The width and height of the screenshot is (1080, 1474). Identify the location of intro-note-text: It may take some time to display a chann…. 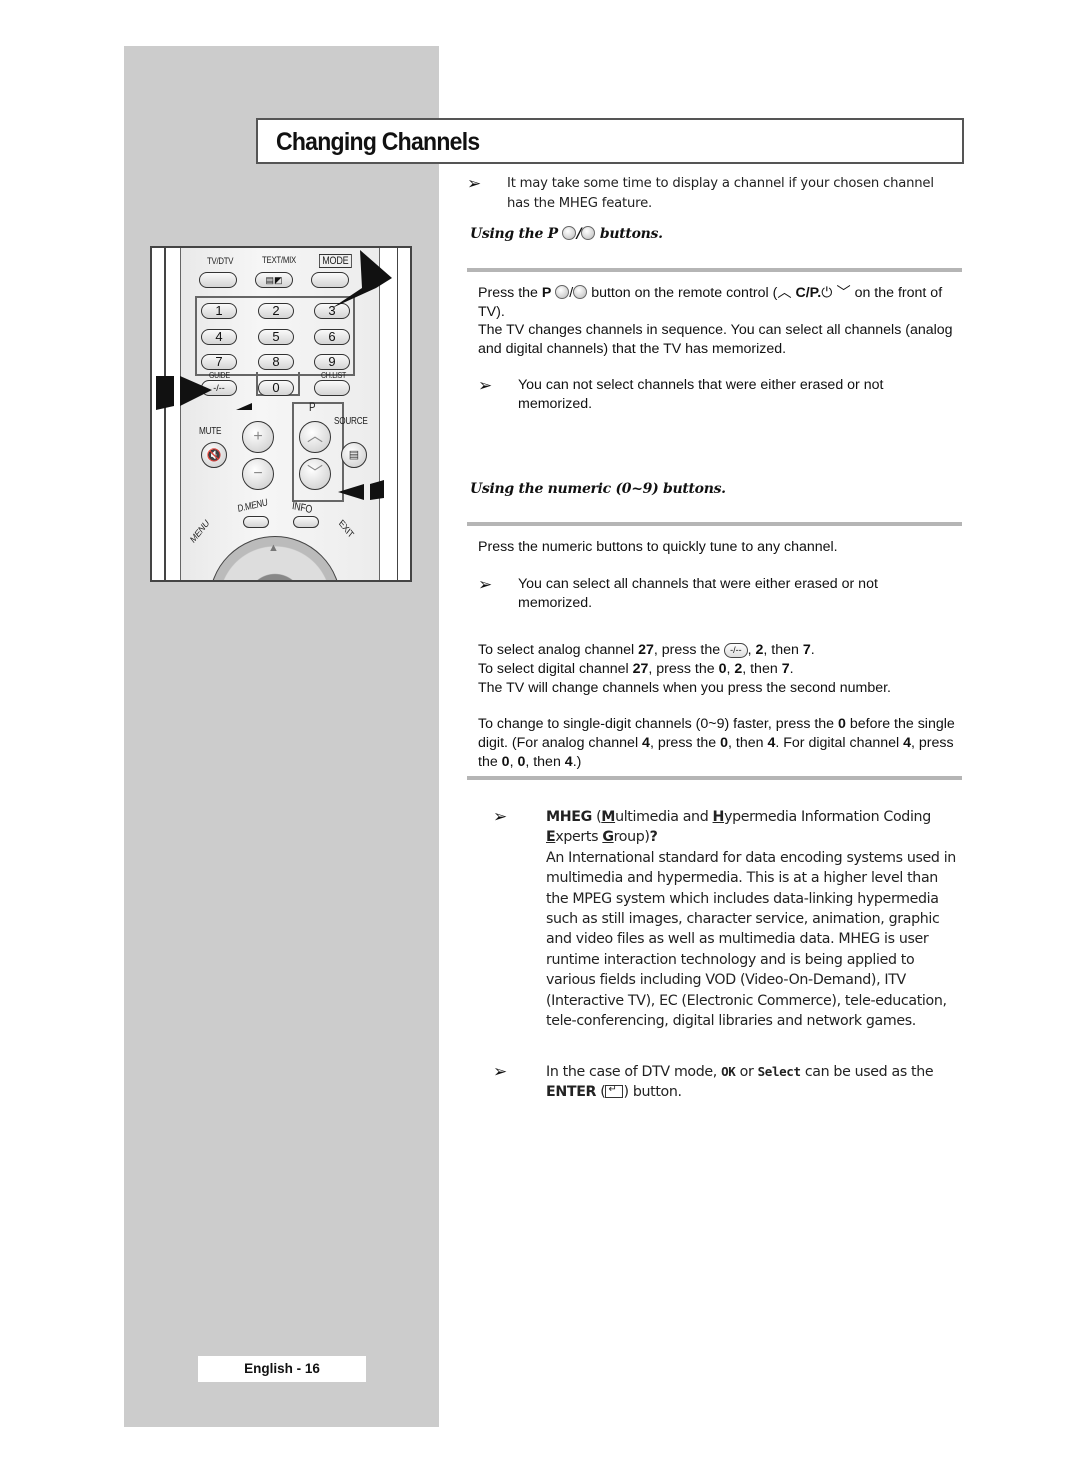
(720, 194).